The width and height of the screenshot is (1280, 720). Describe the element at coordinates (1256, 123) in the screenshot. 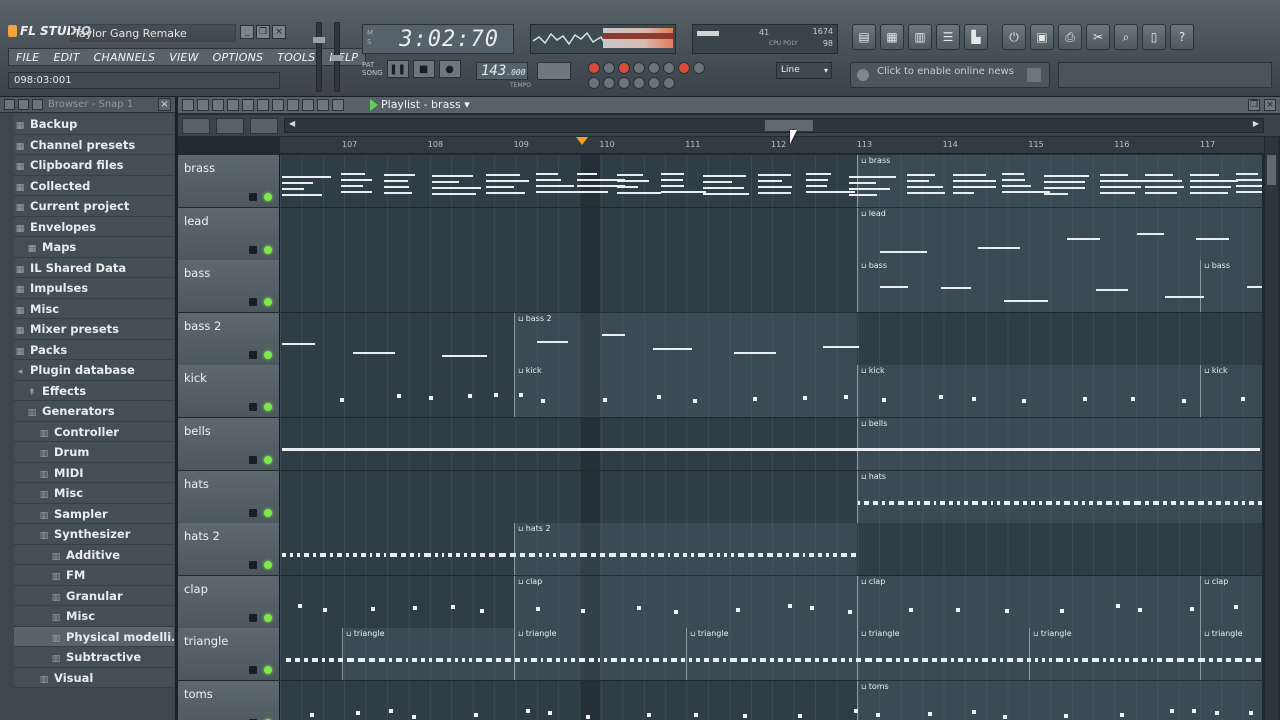

I see `scroll-right-icon: ▶` at that location.